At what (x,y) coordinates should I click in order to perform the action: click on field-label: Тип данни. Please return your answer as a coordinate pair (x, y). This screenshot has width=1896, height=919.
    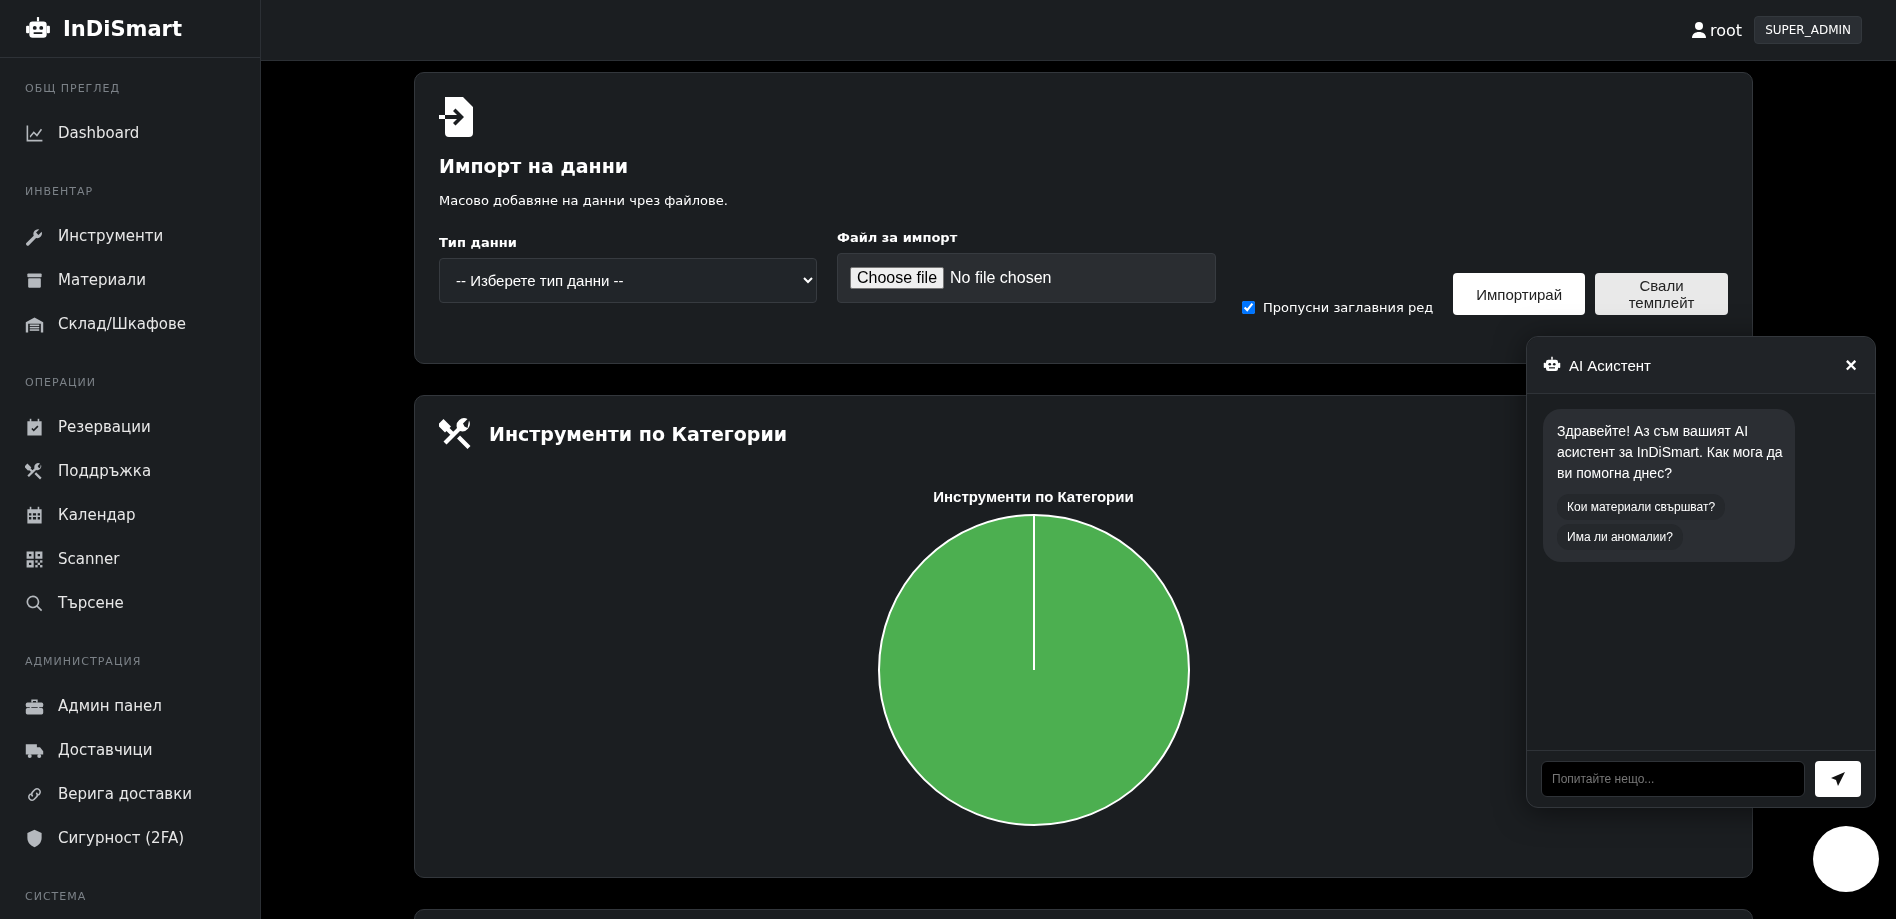
    Looking at the image, I should click on (478, 242).